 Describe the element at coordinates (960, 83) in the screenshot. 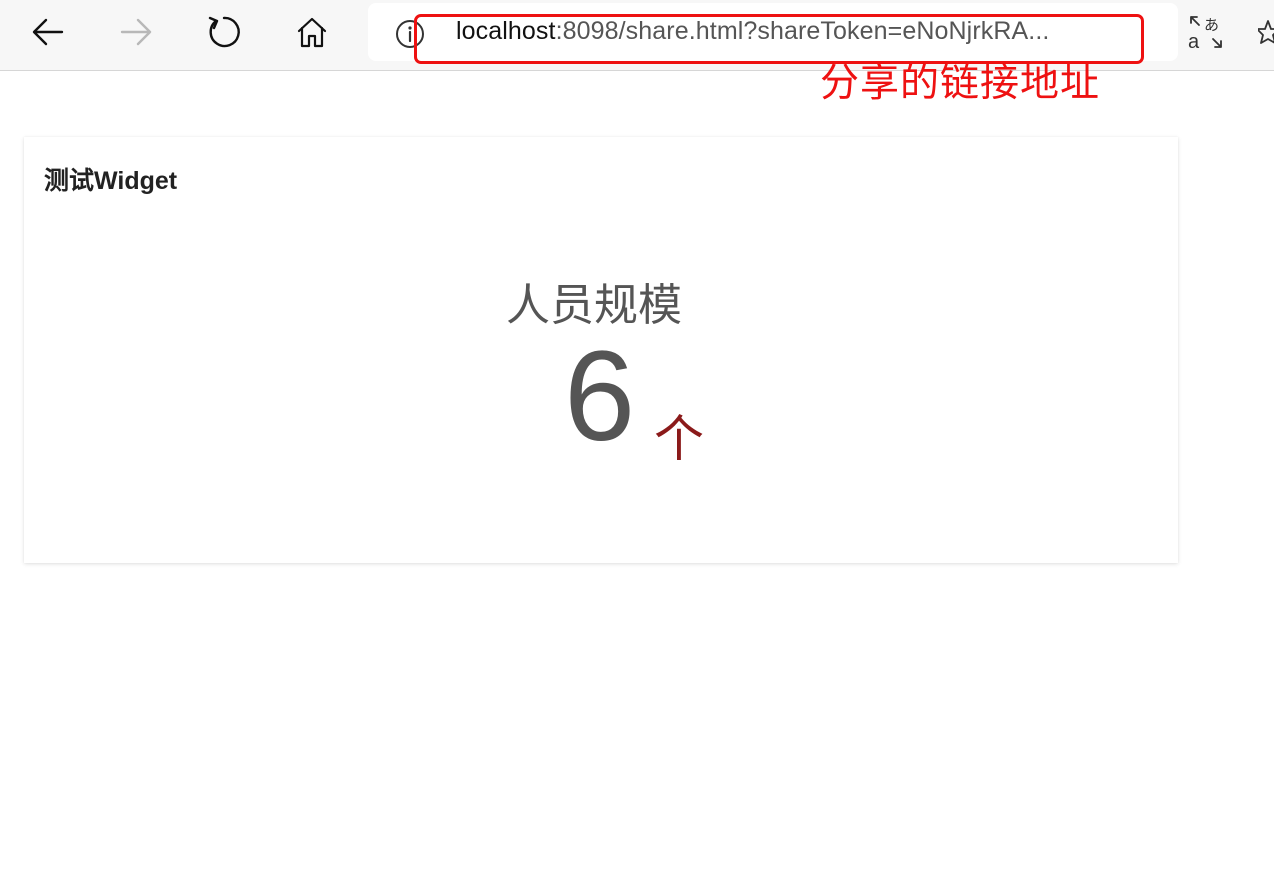

I see `annotation-label: 分享的链接地址` at that location.